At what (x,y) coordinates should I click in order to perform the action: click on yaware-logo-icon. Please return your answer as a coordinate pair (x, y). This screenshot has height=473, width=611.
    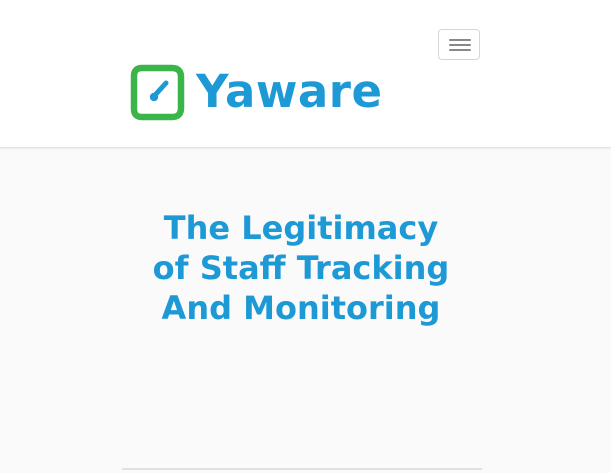
    Looking at the image, I should click on (157, 92).